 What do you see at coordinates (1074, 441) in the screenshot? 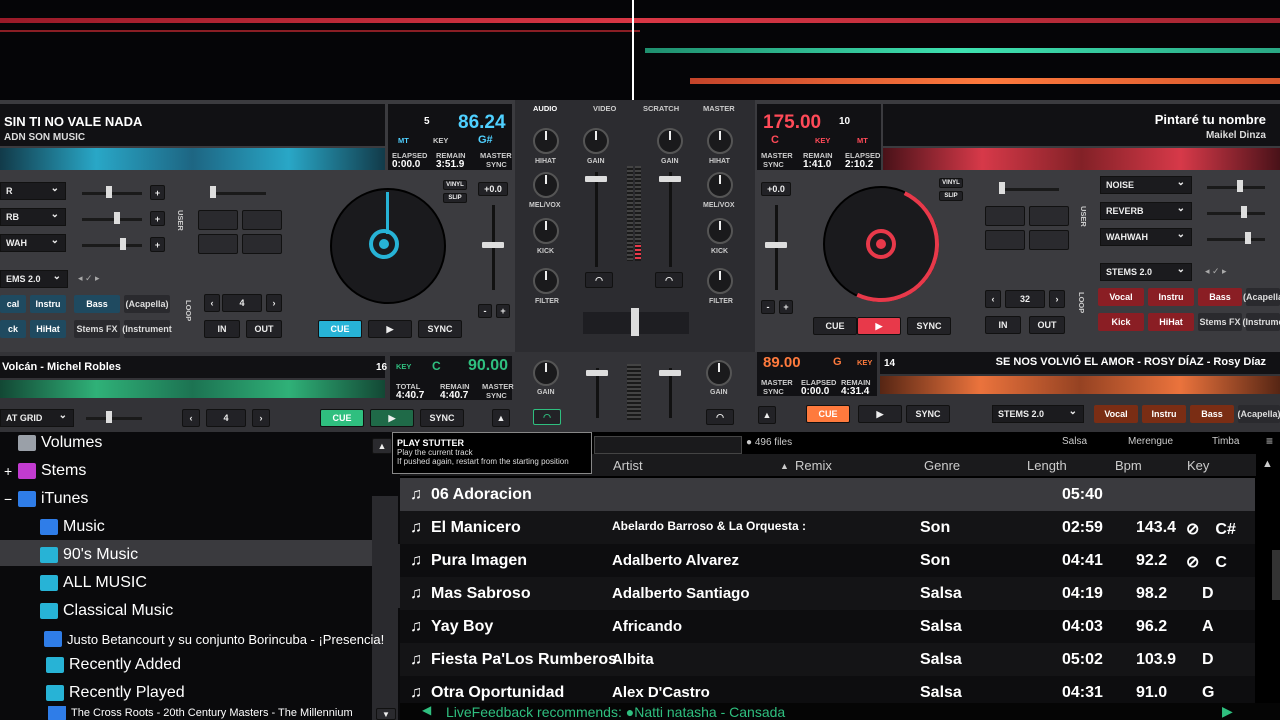
I see `filter-salsa: Salsa` at bounding box center [1074, 441].